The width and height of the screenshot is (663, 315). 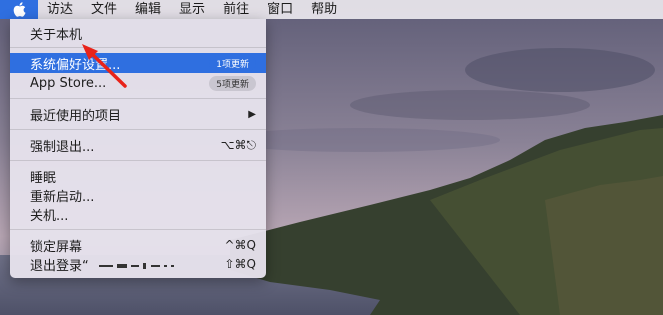 What do you see at coordinates (192, 9) in the screenshot?
I see `menu-view: 显示` at bounding box center [192, 9].